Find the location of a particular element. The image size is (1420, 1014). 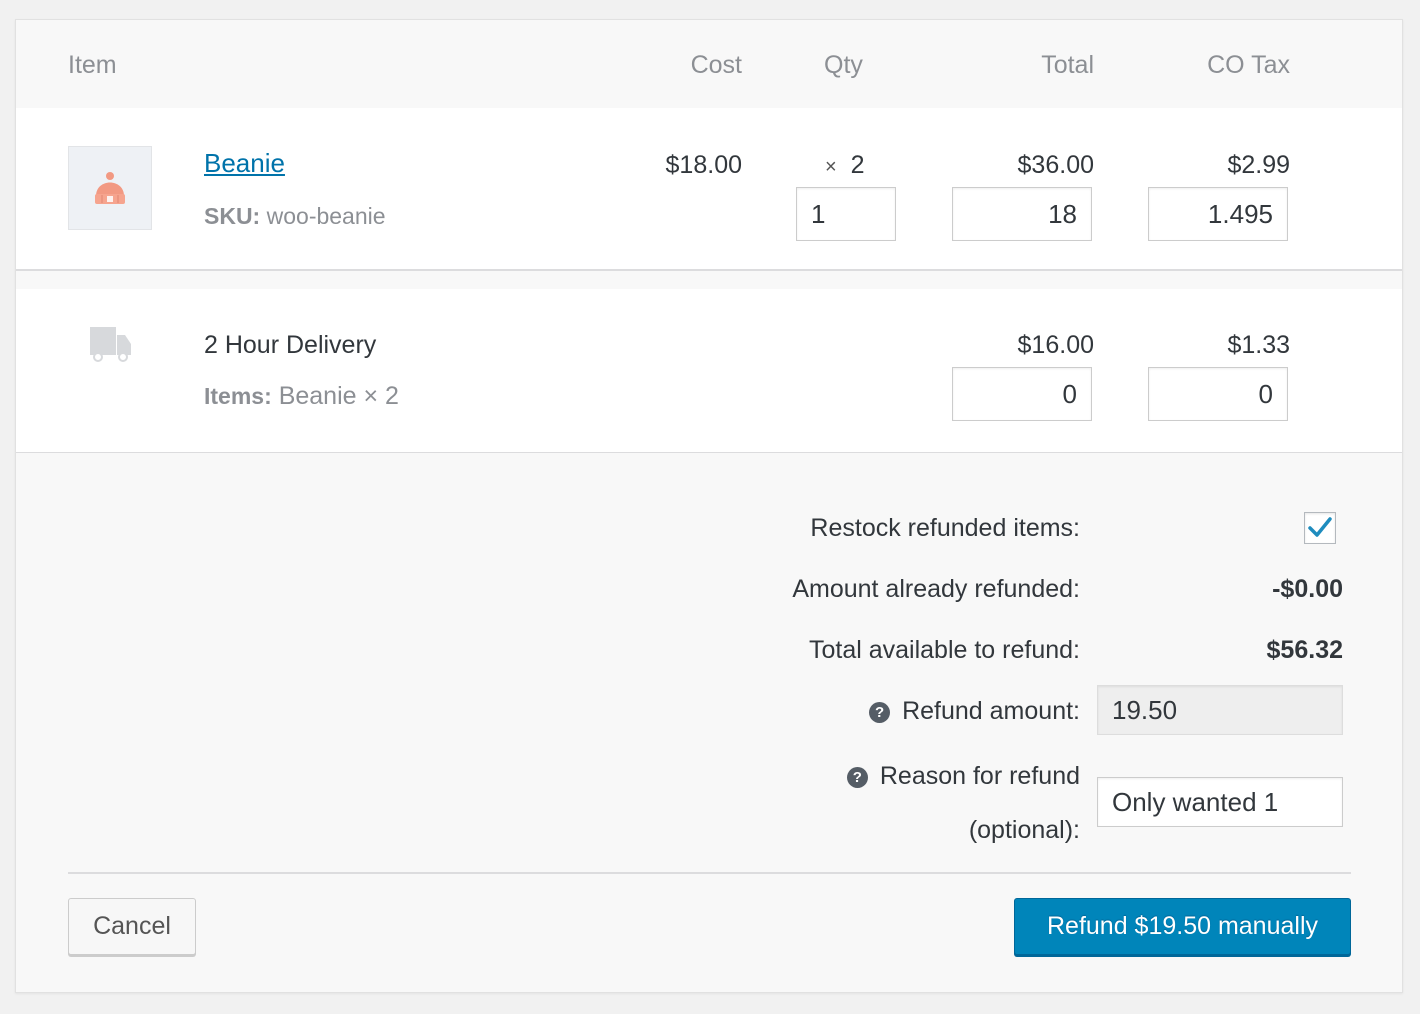

refund-reason-input is located at coordinates (1220, 802).